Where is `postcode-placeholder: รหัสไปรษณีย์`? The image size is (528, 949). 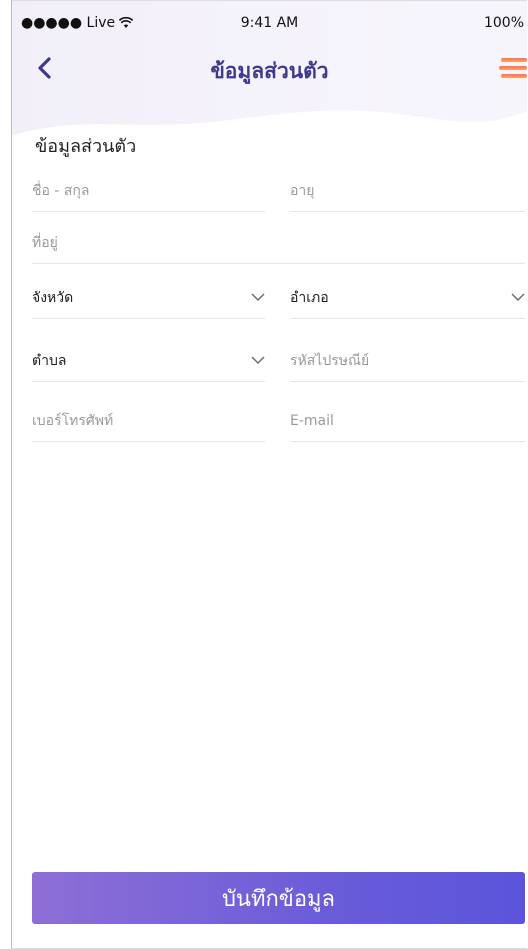 postcode-placeholder: รหัสไปรษณีย์ is located at coordinates (330, 361).